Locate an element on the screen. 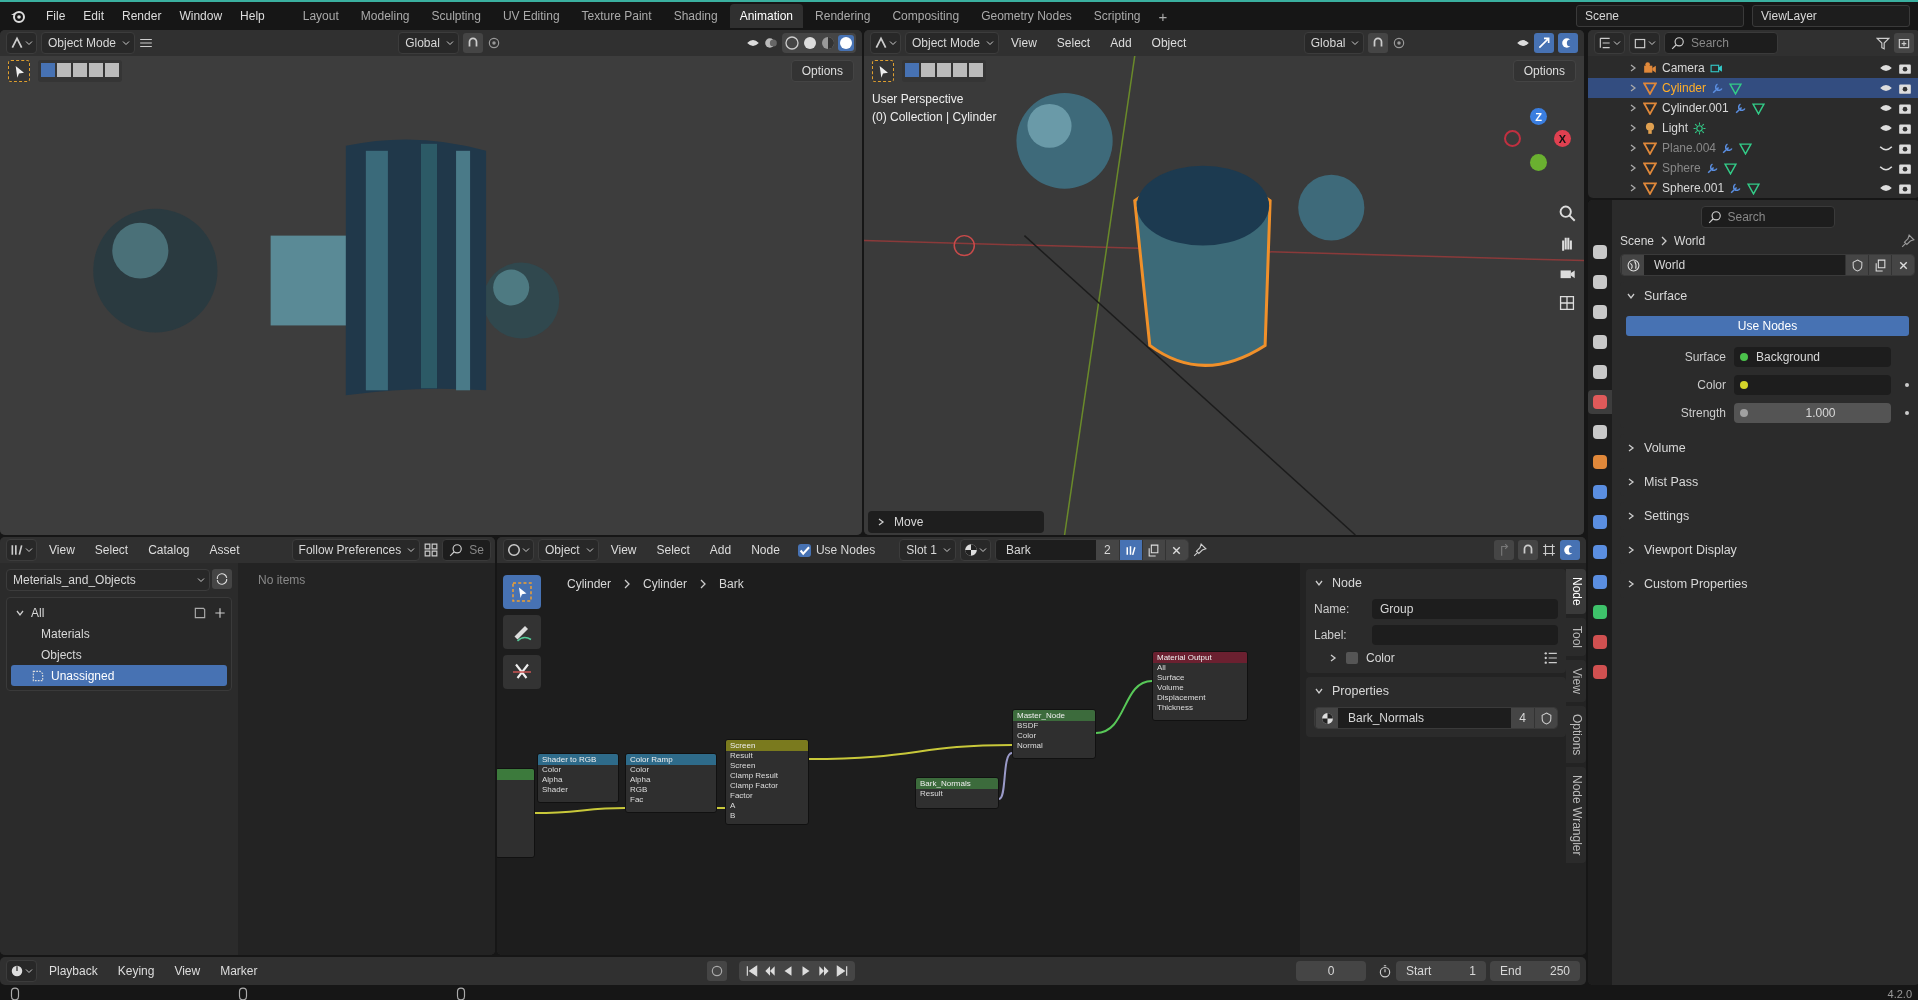 This screenshot has height=1000, width=1918. node-tree-browse-button is located at coordinates (1326, 718).